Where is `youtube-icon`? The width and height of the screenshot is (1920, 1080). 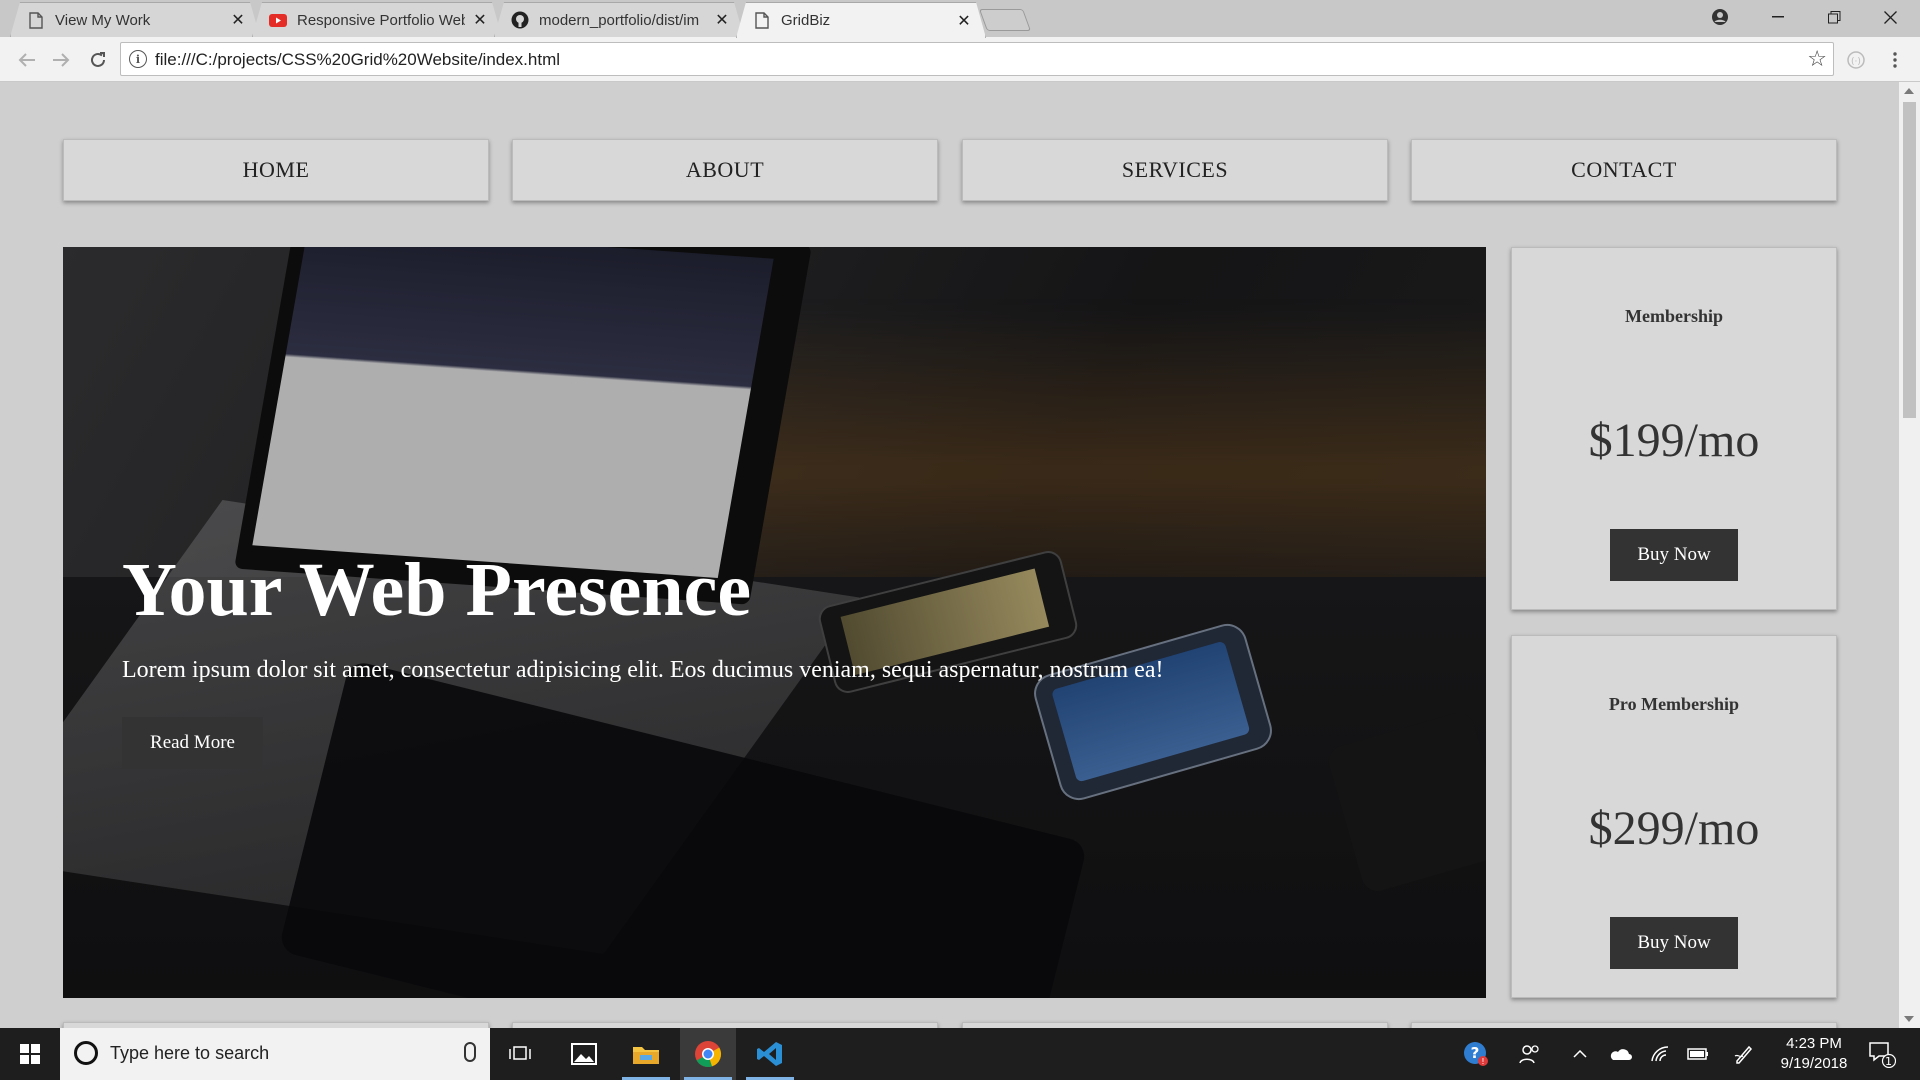
youtube-icon is located at coordinates (278, 20).